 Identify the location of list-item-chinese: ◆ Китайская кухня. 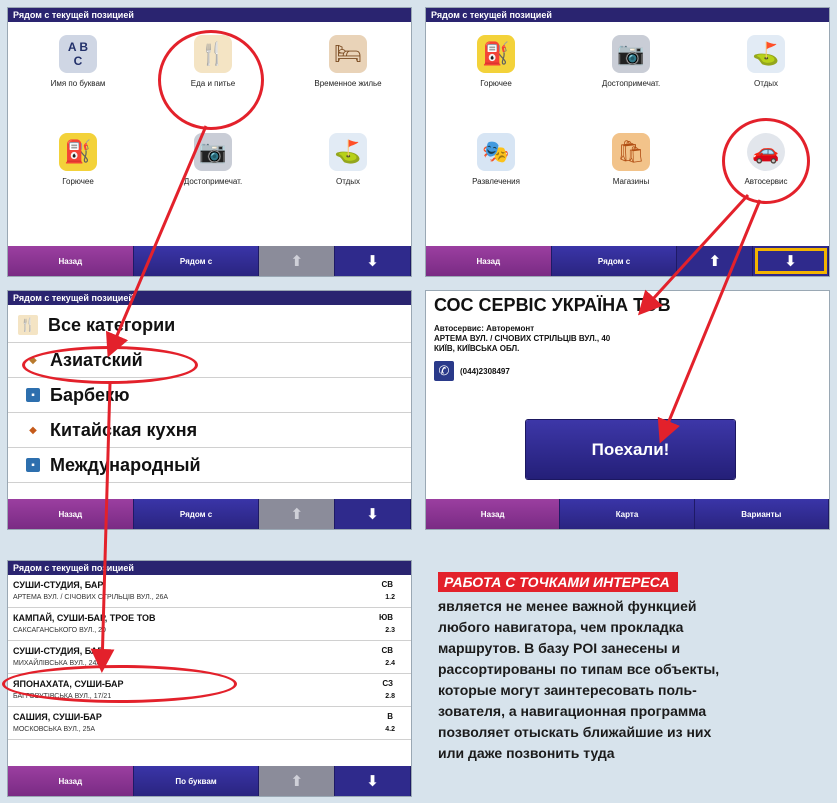
(209, 430).